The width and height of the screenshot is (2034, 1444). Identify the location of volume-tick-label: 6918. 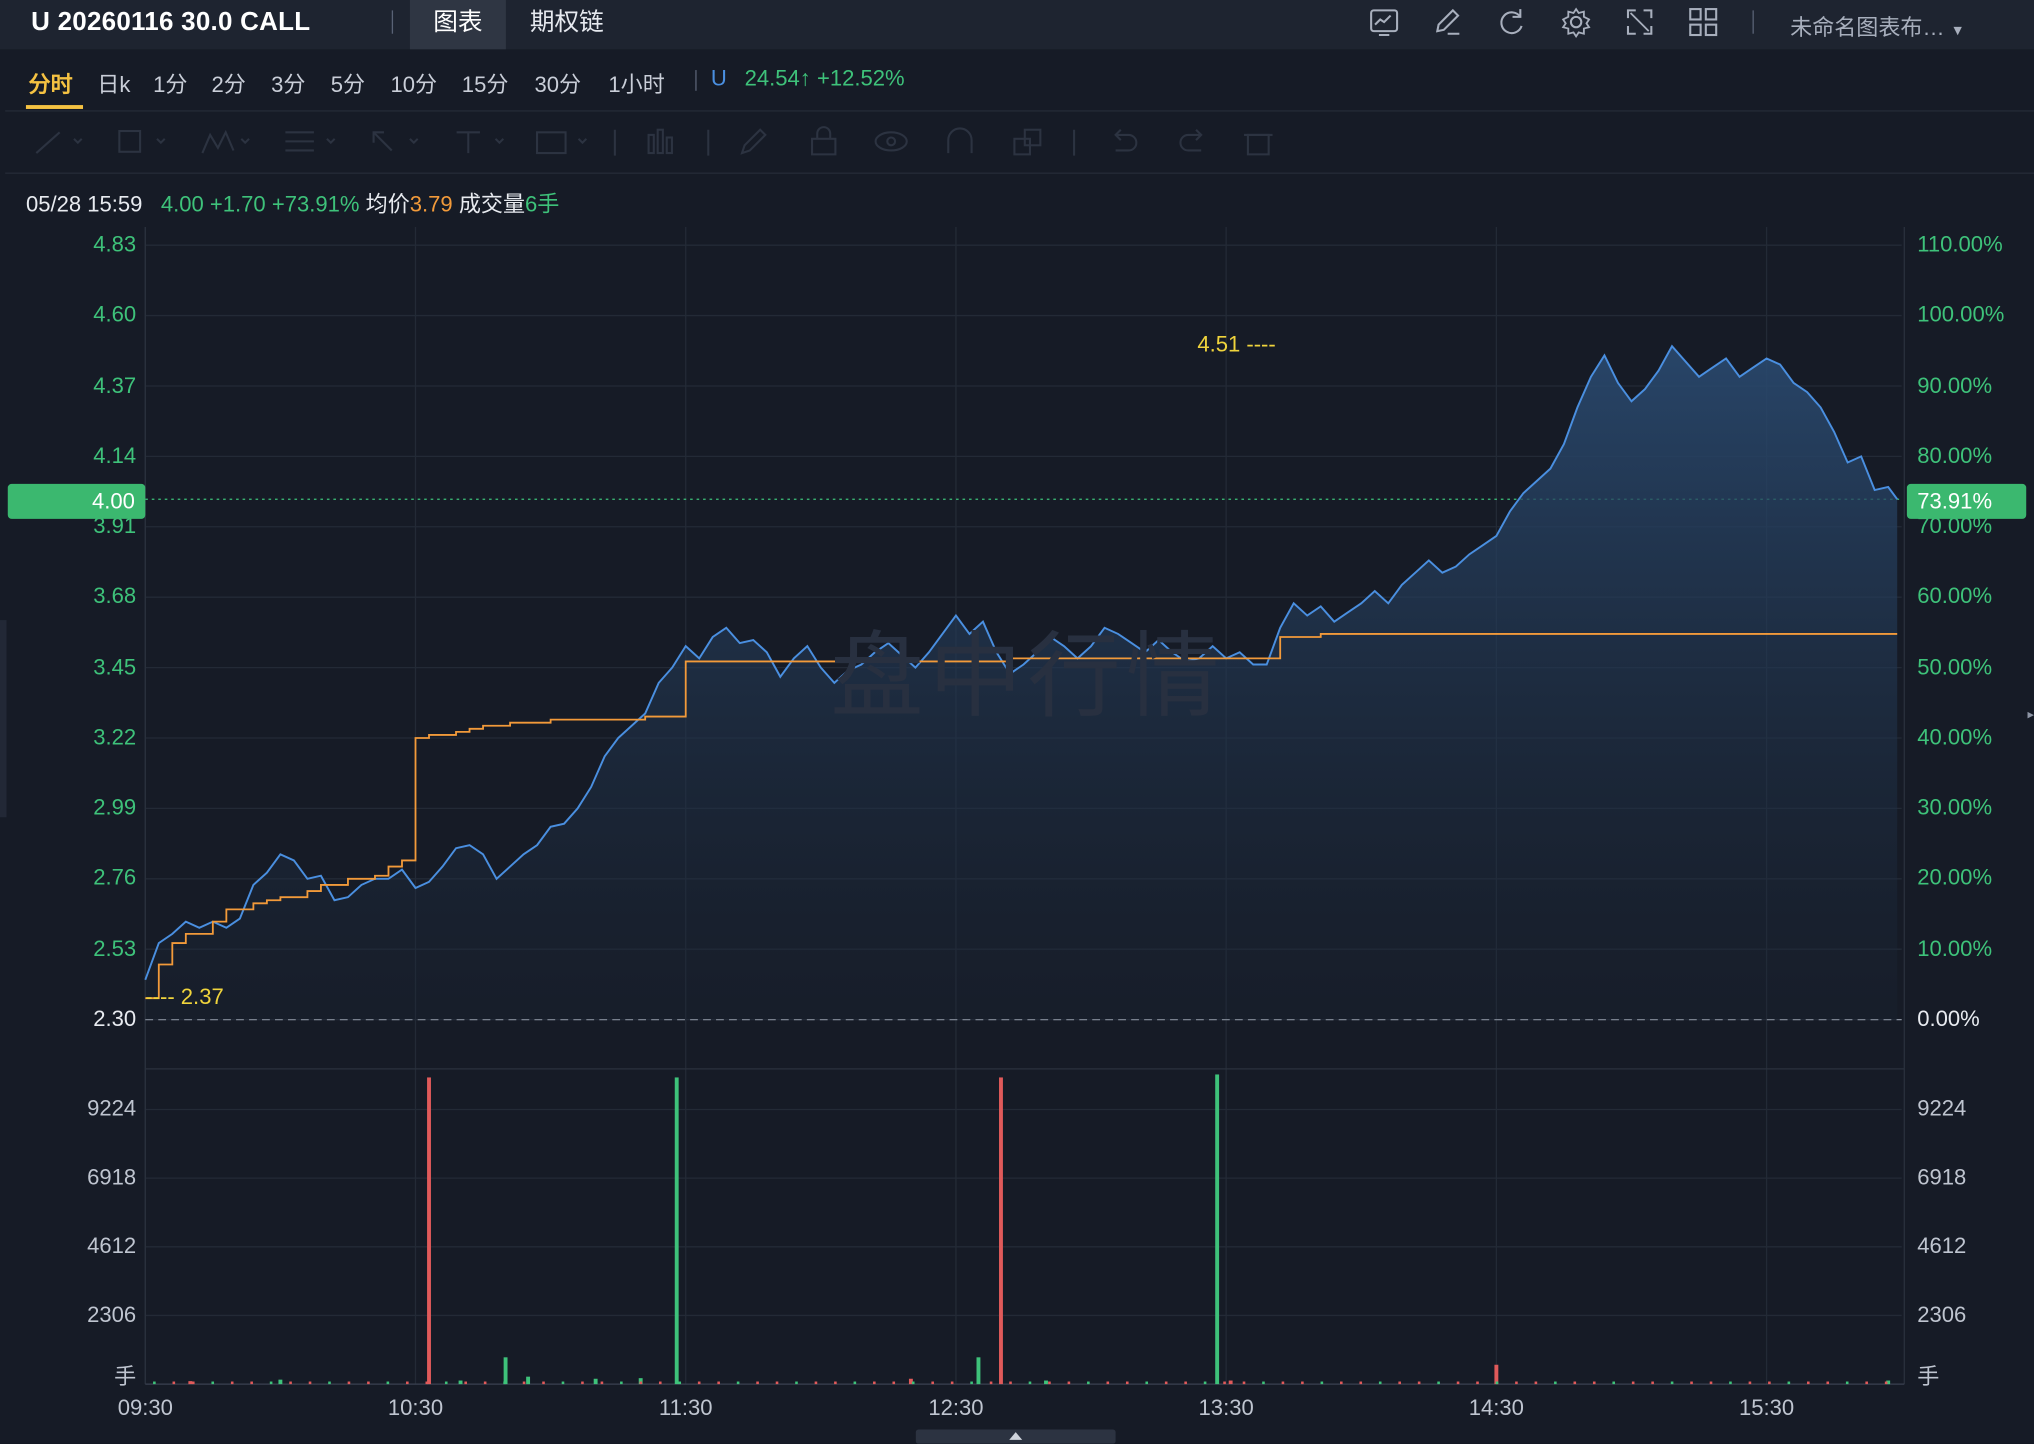
(1942, 1177).